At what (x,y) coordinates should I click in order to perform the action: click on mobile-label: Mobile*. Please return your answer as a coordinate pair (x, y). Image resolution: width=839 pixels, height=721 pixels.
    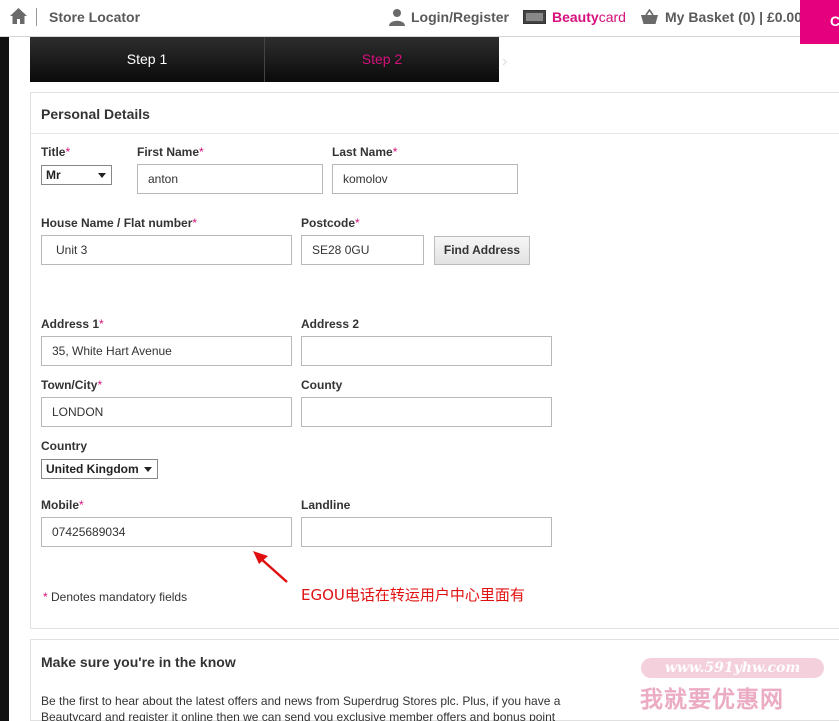
    Looking at the image, I should click on (62, 505).